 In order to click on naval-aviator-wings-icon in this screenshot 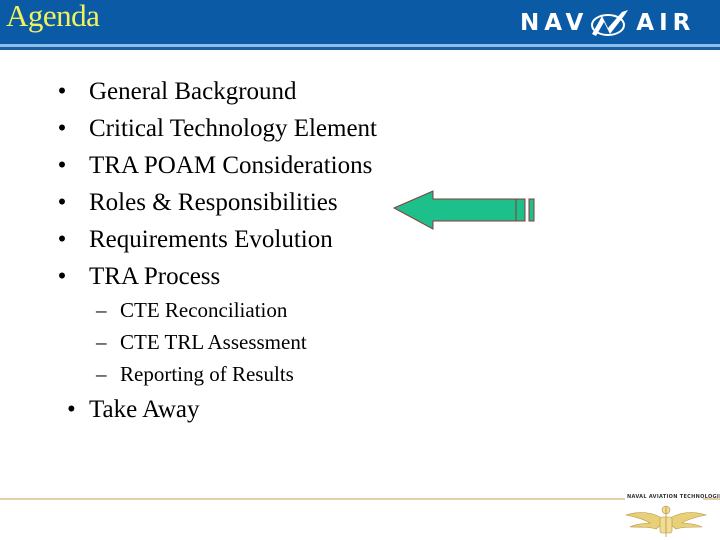, I will do `click(666, 521)`.